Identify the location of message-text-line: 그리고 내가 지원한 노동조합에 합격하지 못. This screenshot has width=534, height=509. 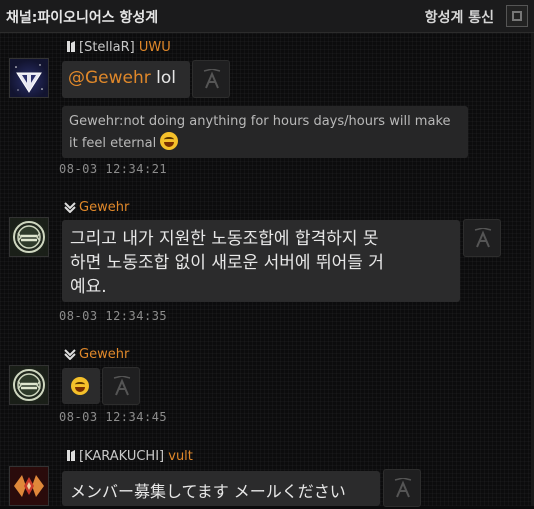
(224, 239).